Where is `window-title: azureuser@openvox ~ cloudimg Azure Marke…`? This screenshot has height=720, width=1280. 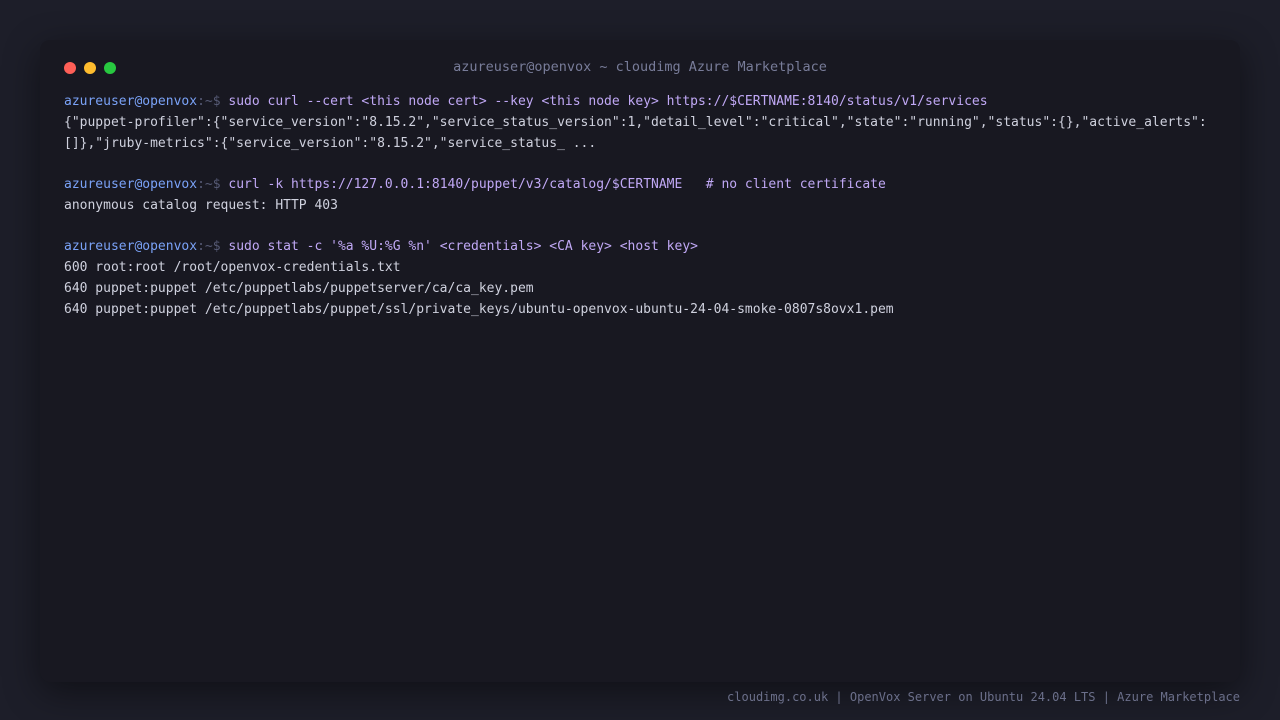 window-title: azureuser@openvox ~ cloudimg Azure Marke… is located at coordinates (640, 67).